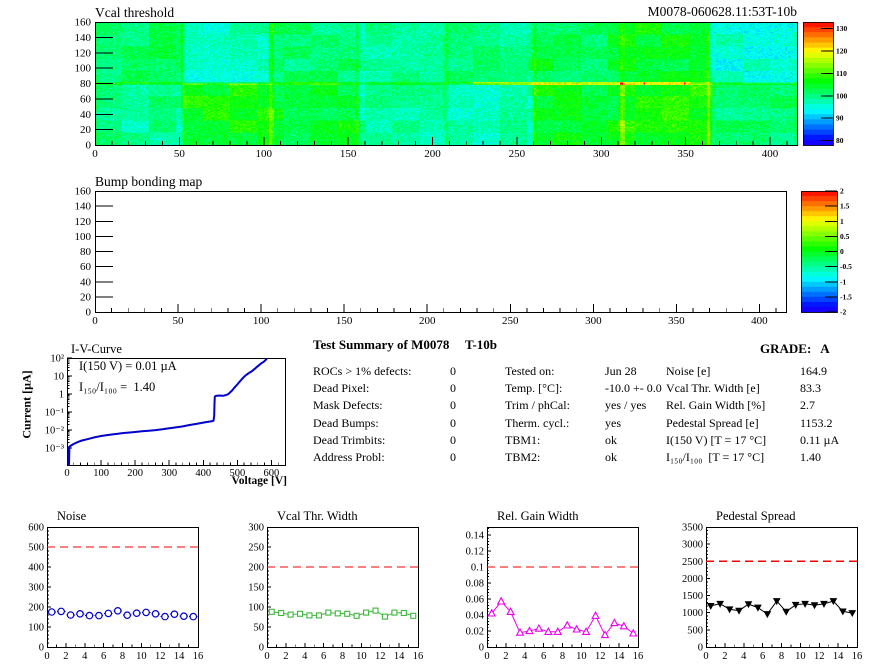 Image resolution: width=896 pixels, height=672 pixels. Describe the element at coordinates (845, 206) in the screenshot. I see `colorbar-tick-label: 1.5` at that location.